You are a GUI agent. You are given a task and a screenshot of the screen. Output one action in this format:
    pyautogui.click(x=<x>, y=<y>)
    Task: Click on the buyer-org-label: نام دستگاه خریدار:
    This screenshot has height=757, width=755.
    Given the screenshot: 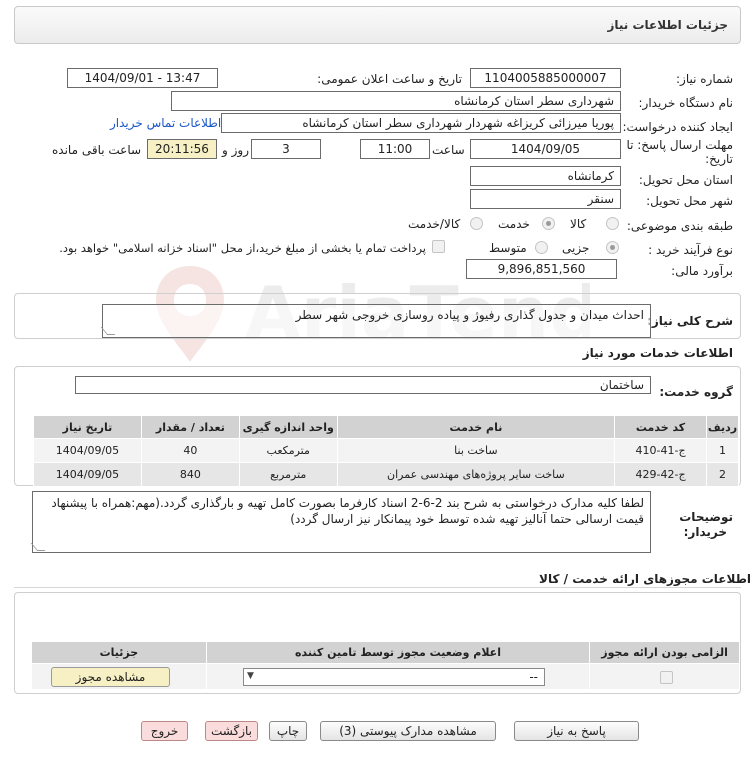 What is the action you would take?
    pyautogui.click(x=686, y=103)
    